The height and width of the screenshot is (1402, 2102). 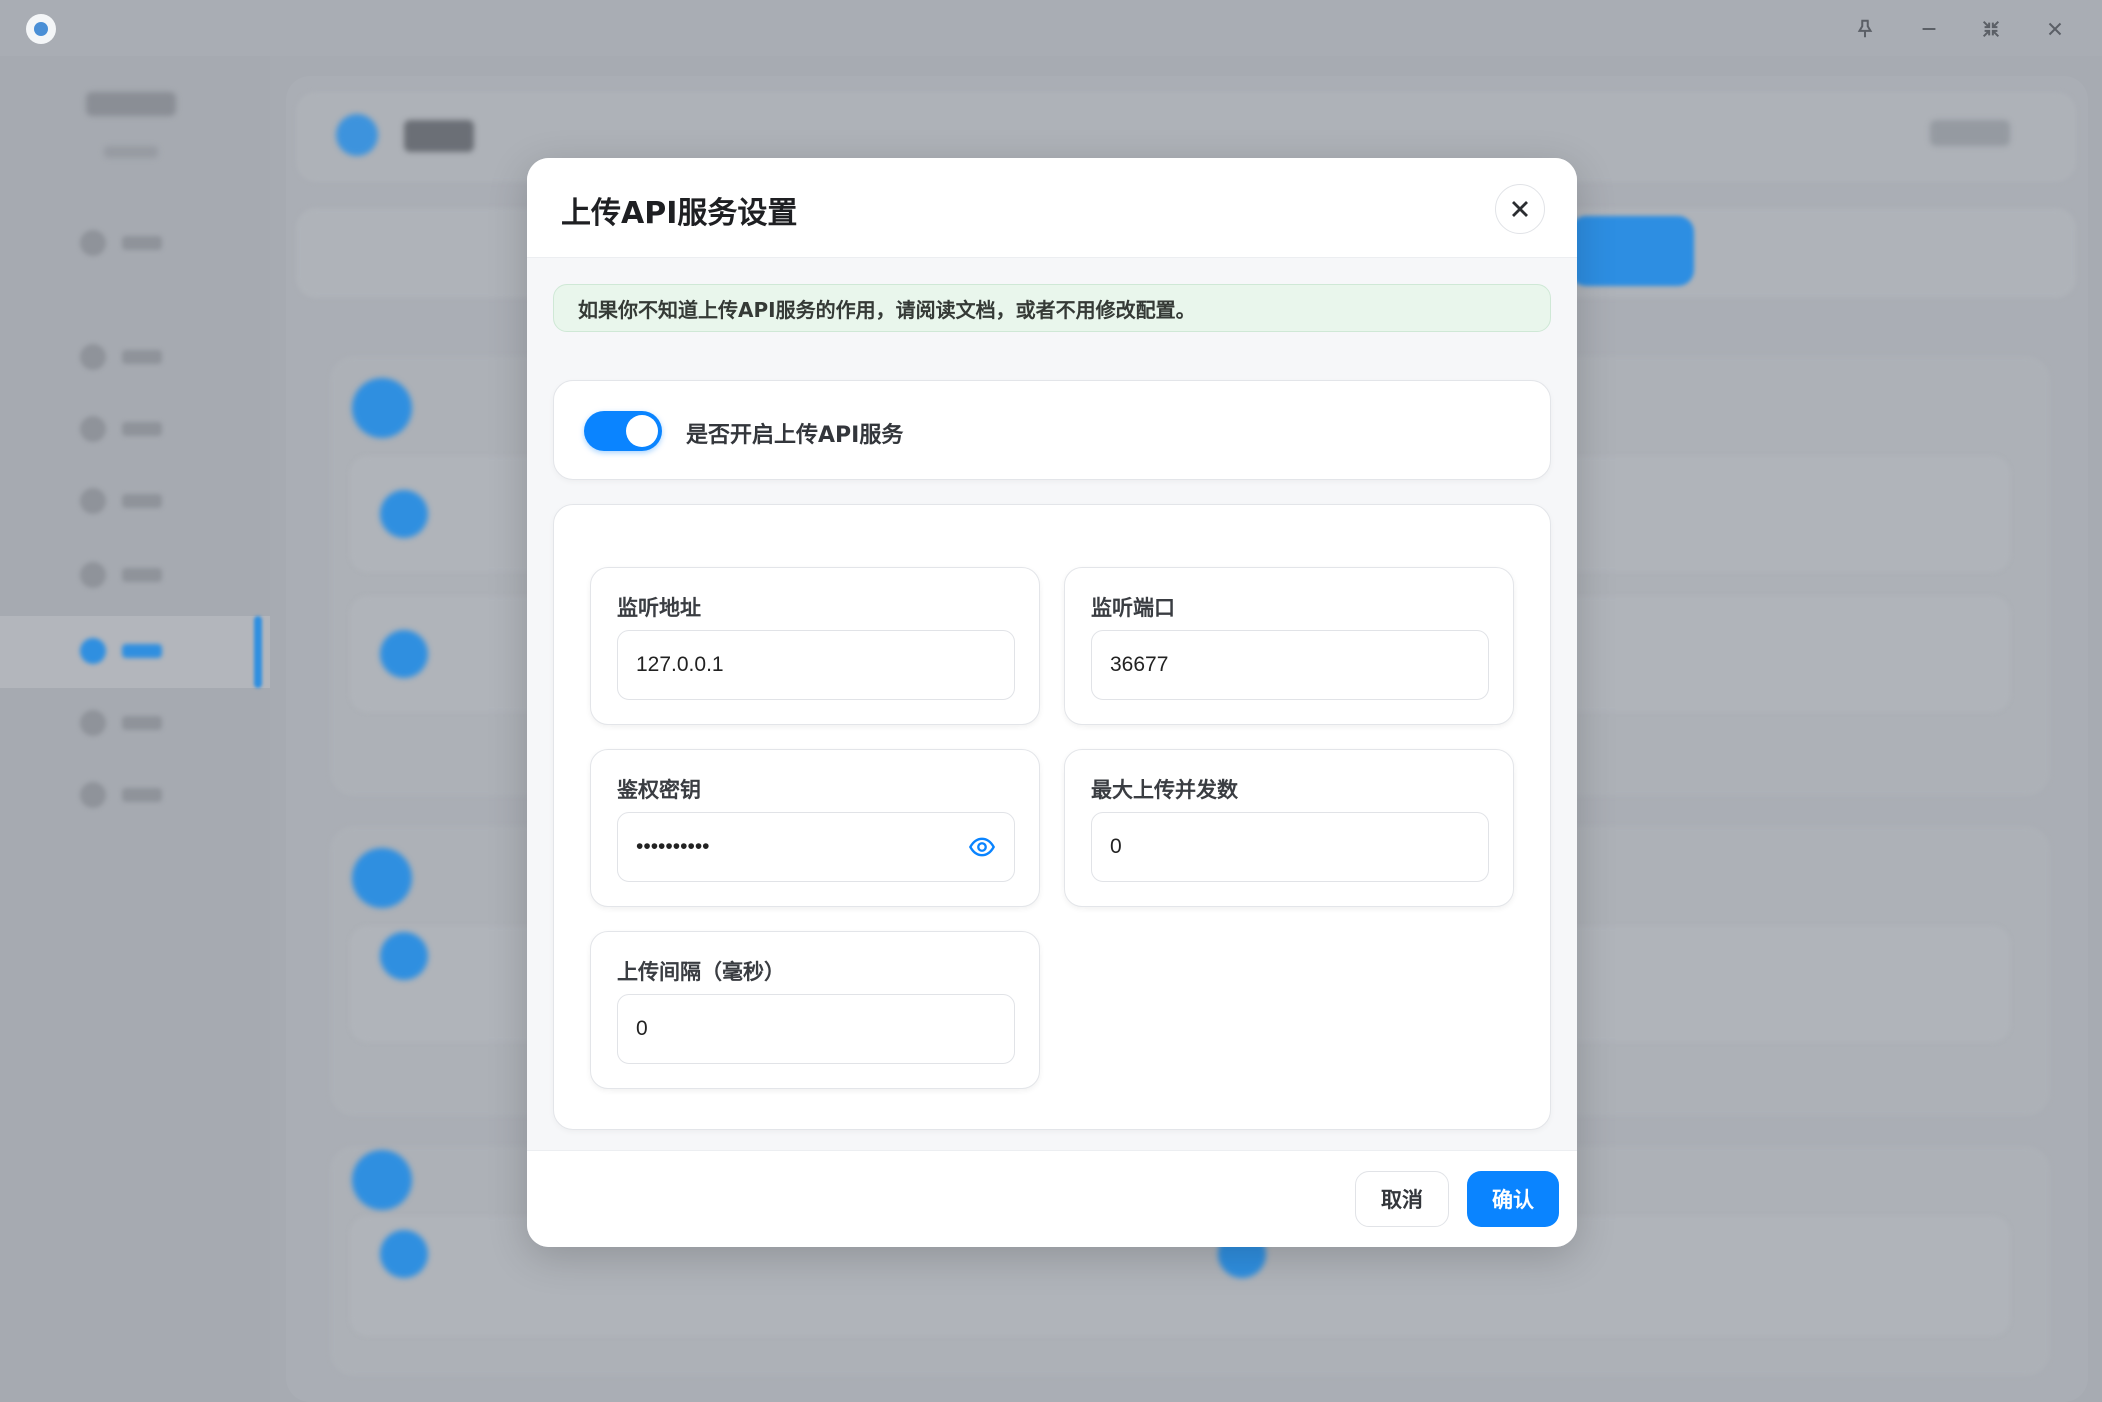 What do you see at coordinates (623, 431) in the screenshot?
I see `enable-api-toggle` at bounding box center [623, 431].